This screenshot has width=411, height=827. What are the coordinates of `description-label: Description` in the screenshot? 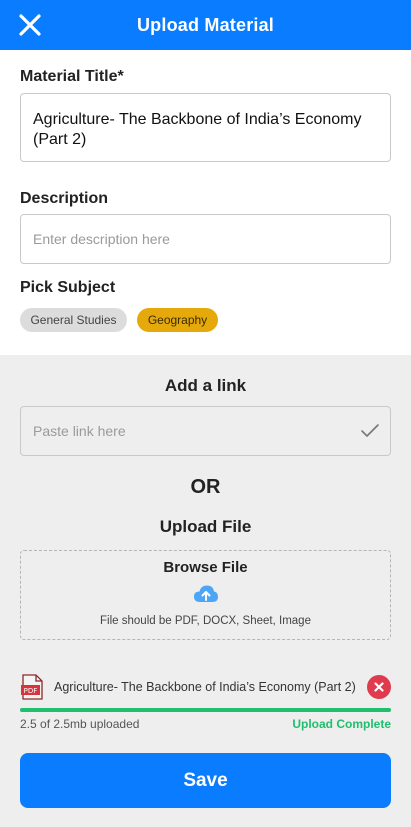 It's located at (64, 198).